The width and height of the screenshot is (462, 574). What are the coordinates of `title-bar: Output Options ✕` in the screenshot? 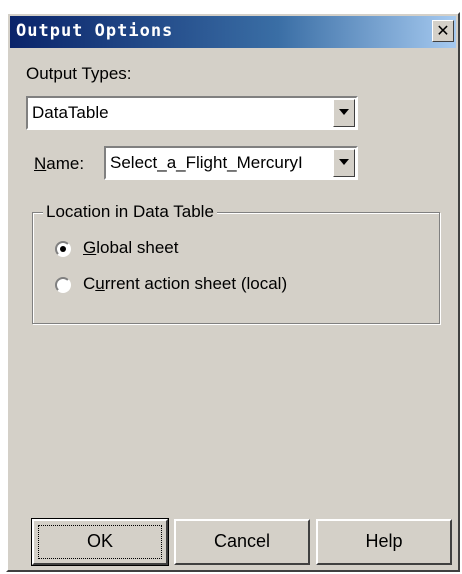 It's located at (233, 32).